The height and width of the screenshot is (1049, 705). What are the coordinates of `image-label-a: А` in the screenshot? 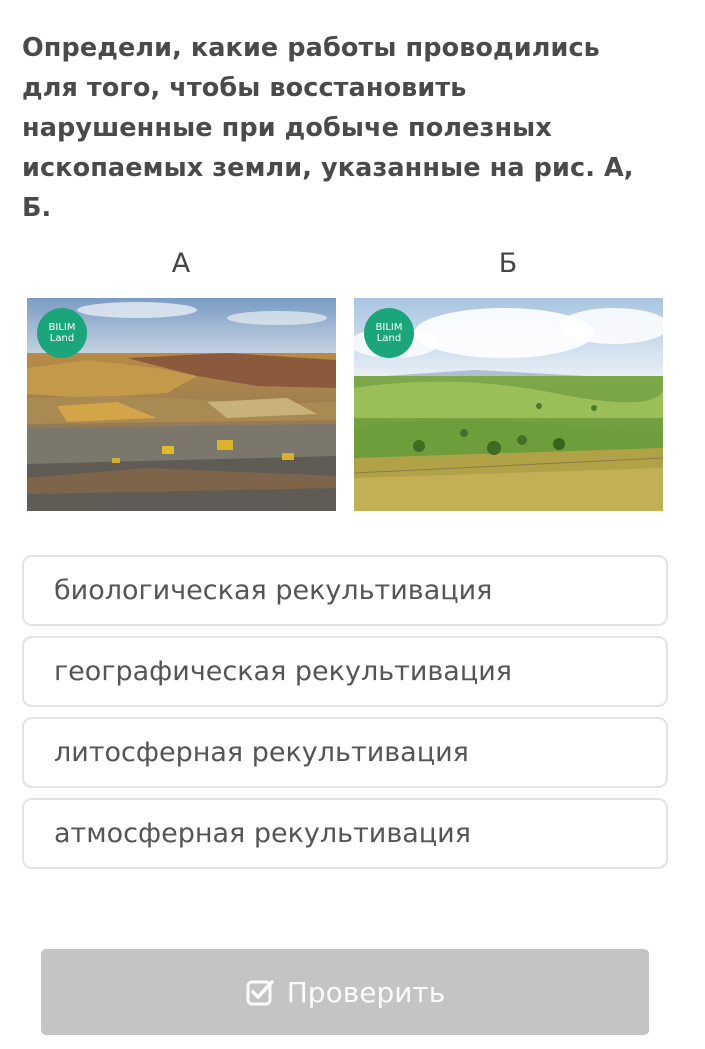 It's located at (181, 263).